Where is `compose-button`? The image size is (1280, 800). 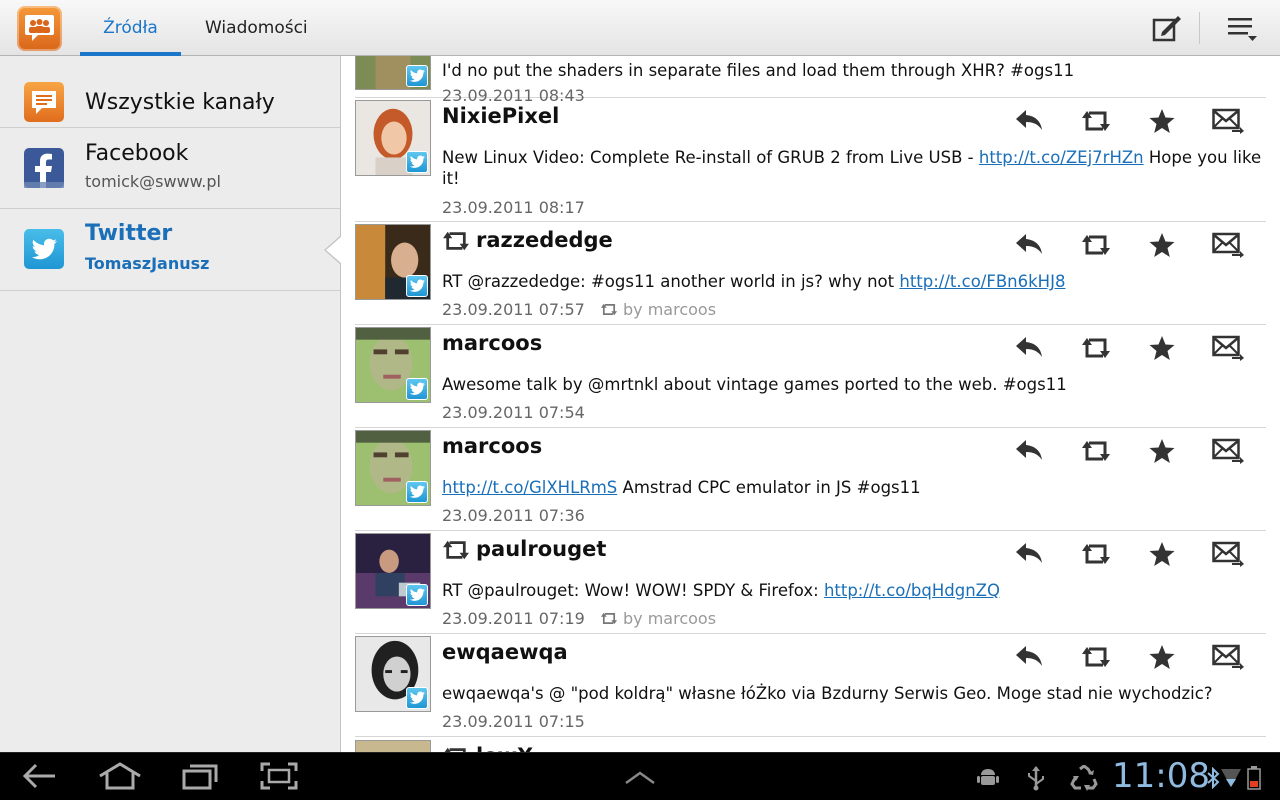
compose-button is located at coordinates (1166, 28).